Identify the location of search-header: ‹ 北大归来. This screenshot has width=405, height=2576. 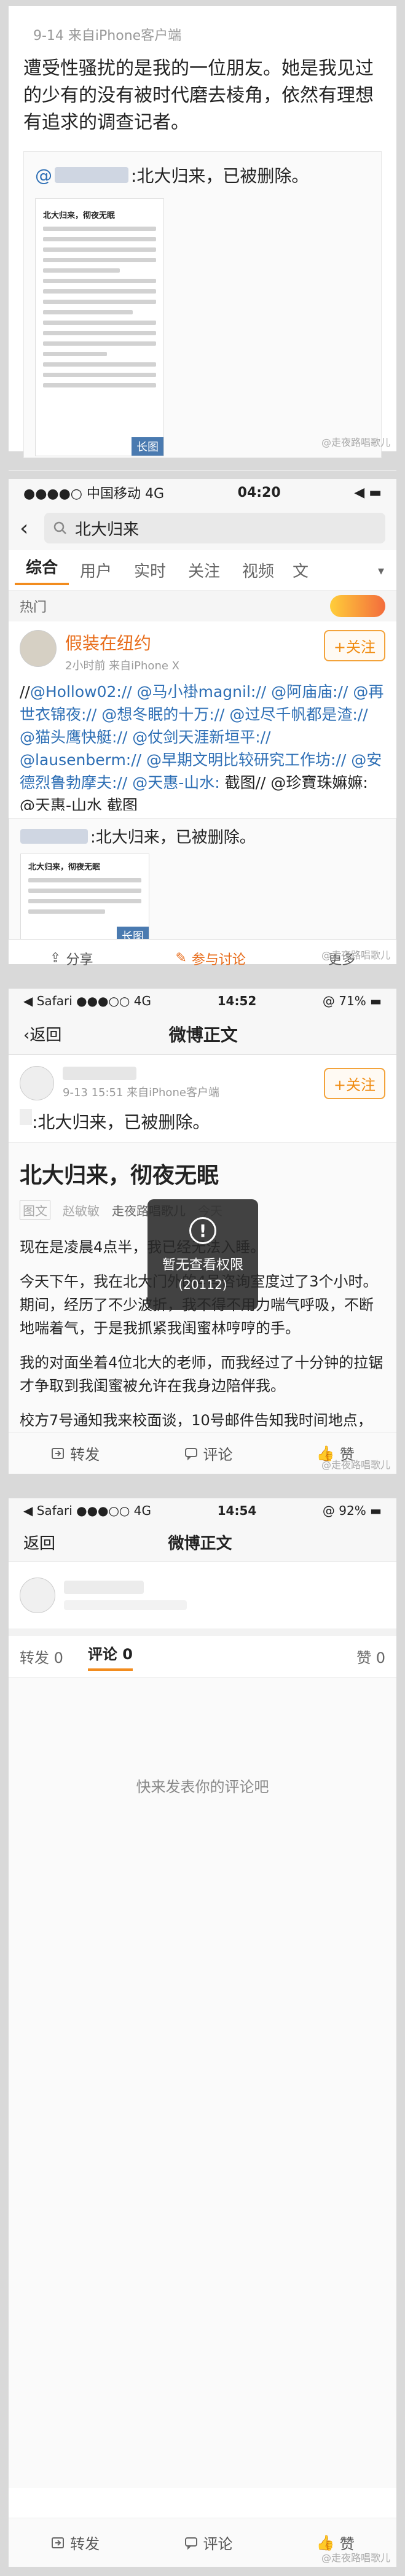
(202, 528).